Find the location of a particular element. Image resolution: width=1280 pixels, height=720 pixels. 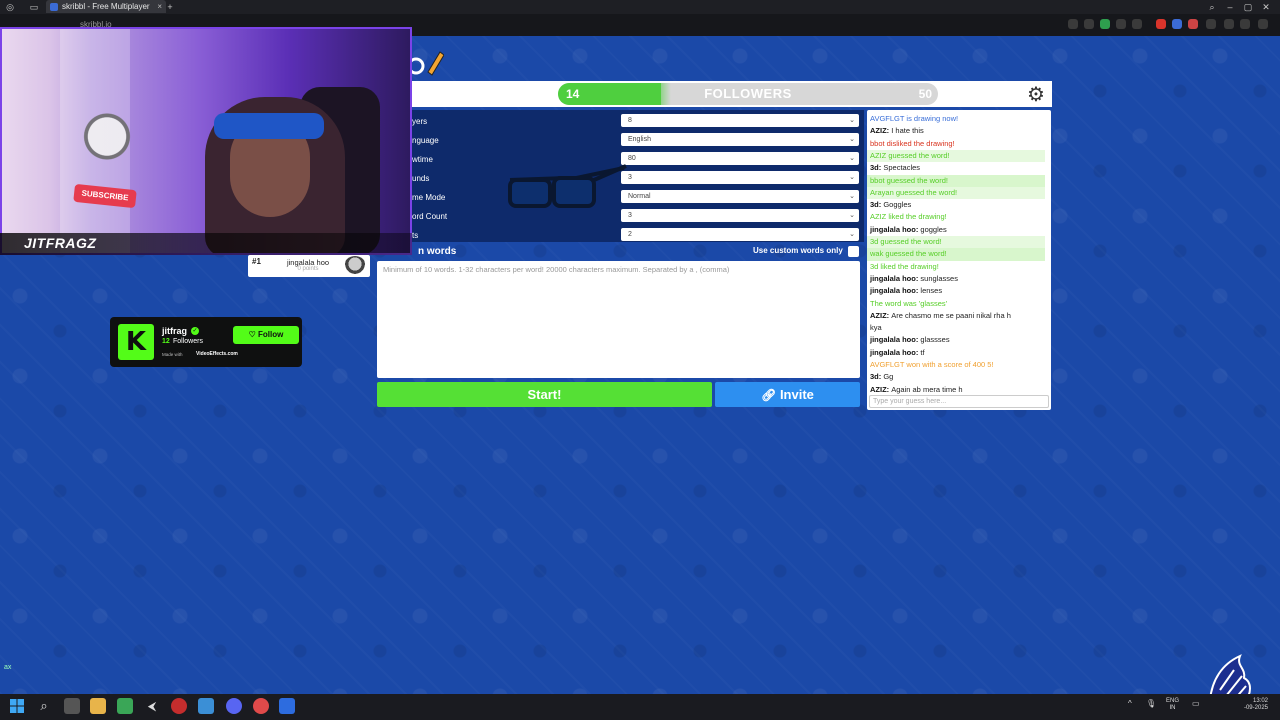

chat-message: AZIZ guessed the word! is located at coordinates (956, 156).